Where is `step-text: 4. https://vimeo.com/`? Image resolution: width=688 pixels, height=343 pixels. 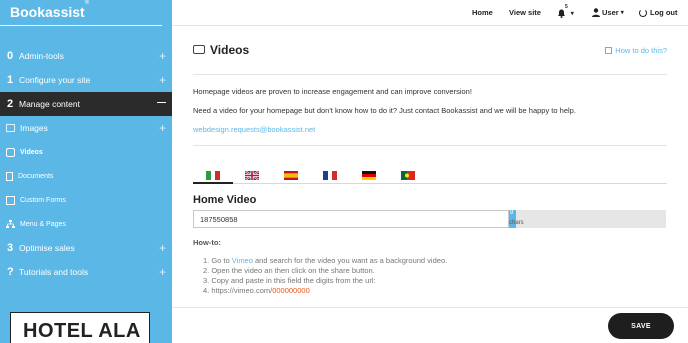 step-text: 4. https://vimeo.com/ is located at coordinates (238, 290).